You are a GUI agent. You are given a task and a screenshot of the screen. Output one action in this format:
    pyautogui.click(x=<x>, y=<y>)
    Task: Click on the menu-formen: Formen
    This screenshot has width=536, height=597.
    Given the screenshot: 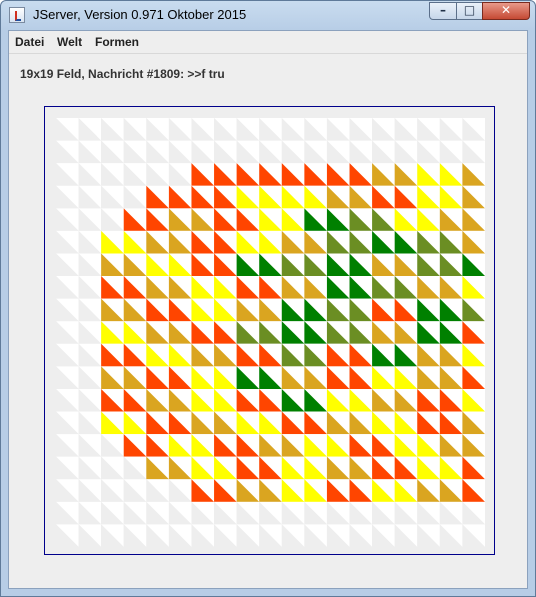 What is the action you would take?
    pyautogui.click(x=117, y=42)
    